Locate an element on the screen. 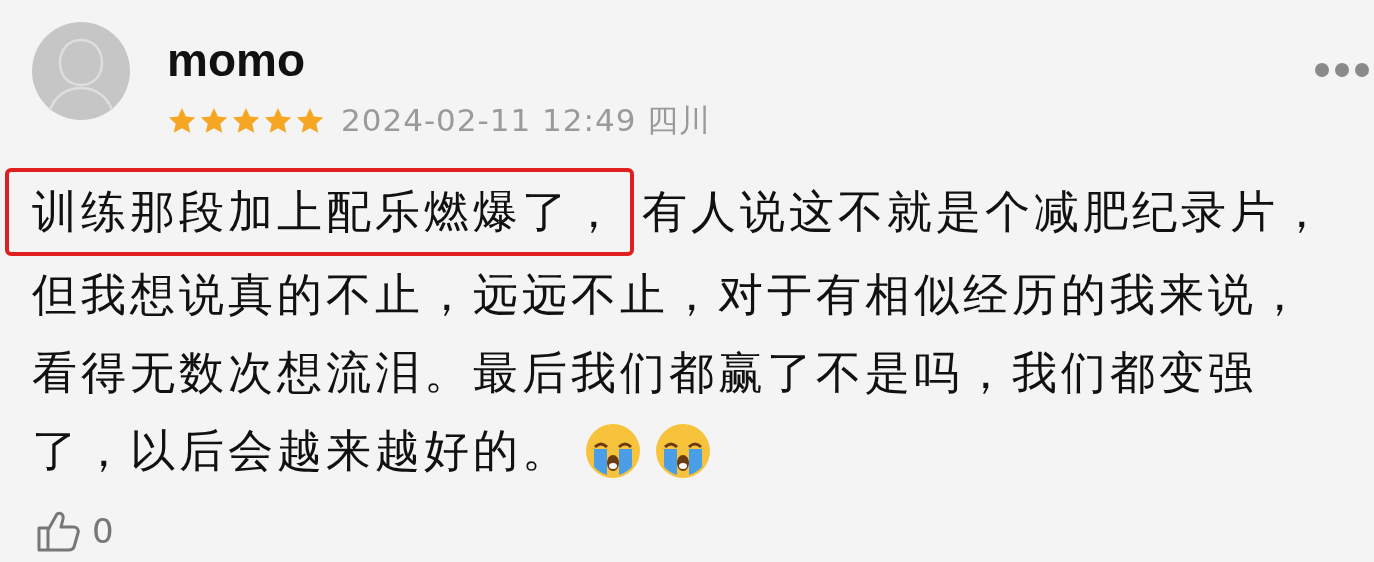 This screenshot has width=1374, height=562. comment-text: 有人说这不就是个减肥纪录片， is located at coordinates (985, 212).